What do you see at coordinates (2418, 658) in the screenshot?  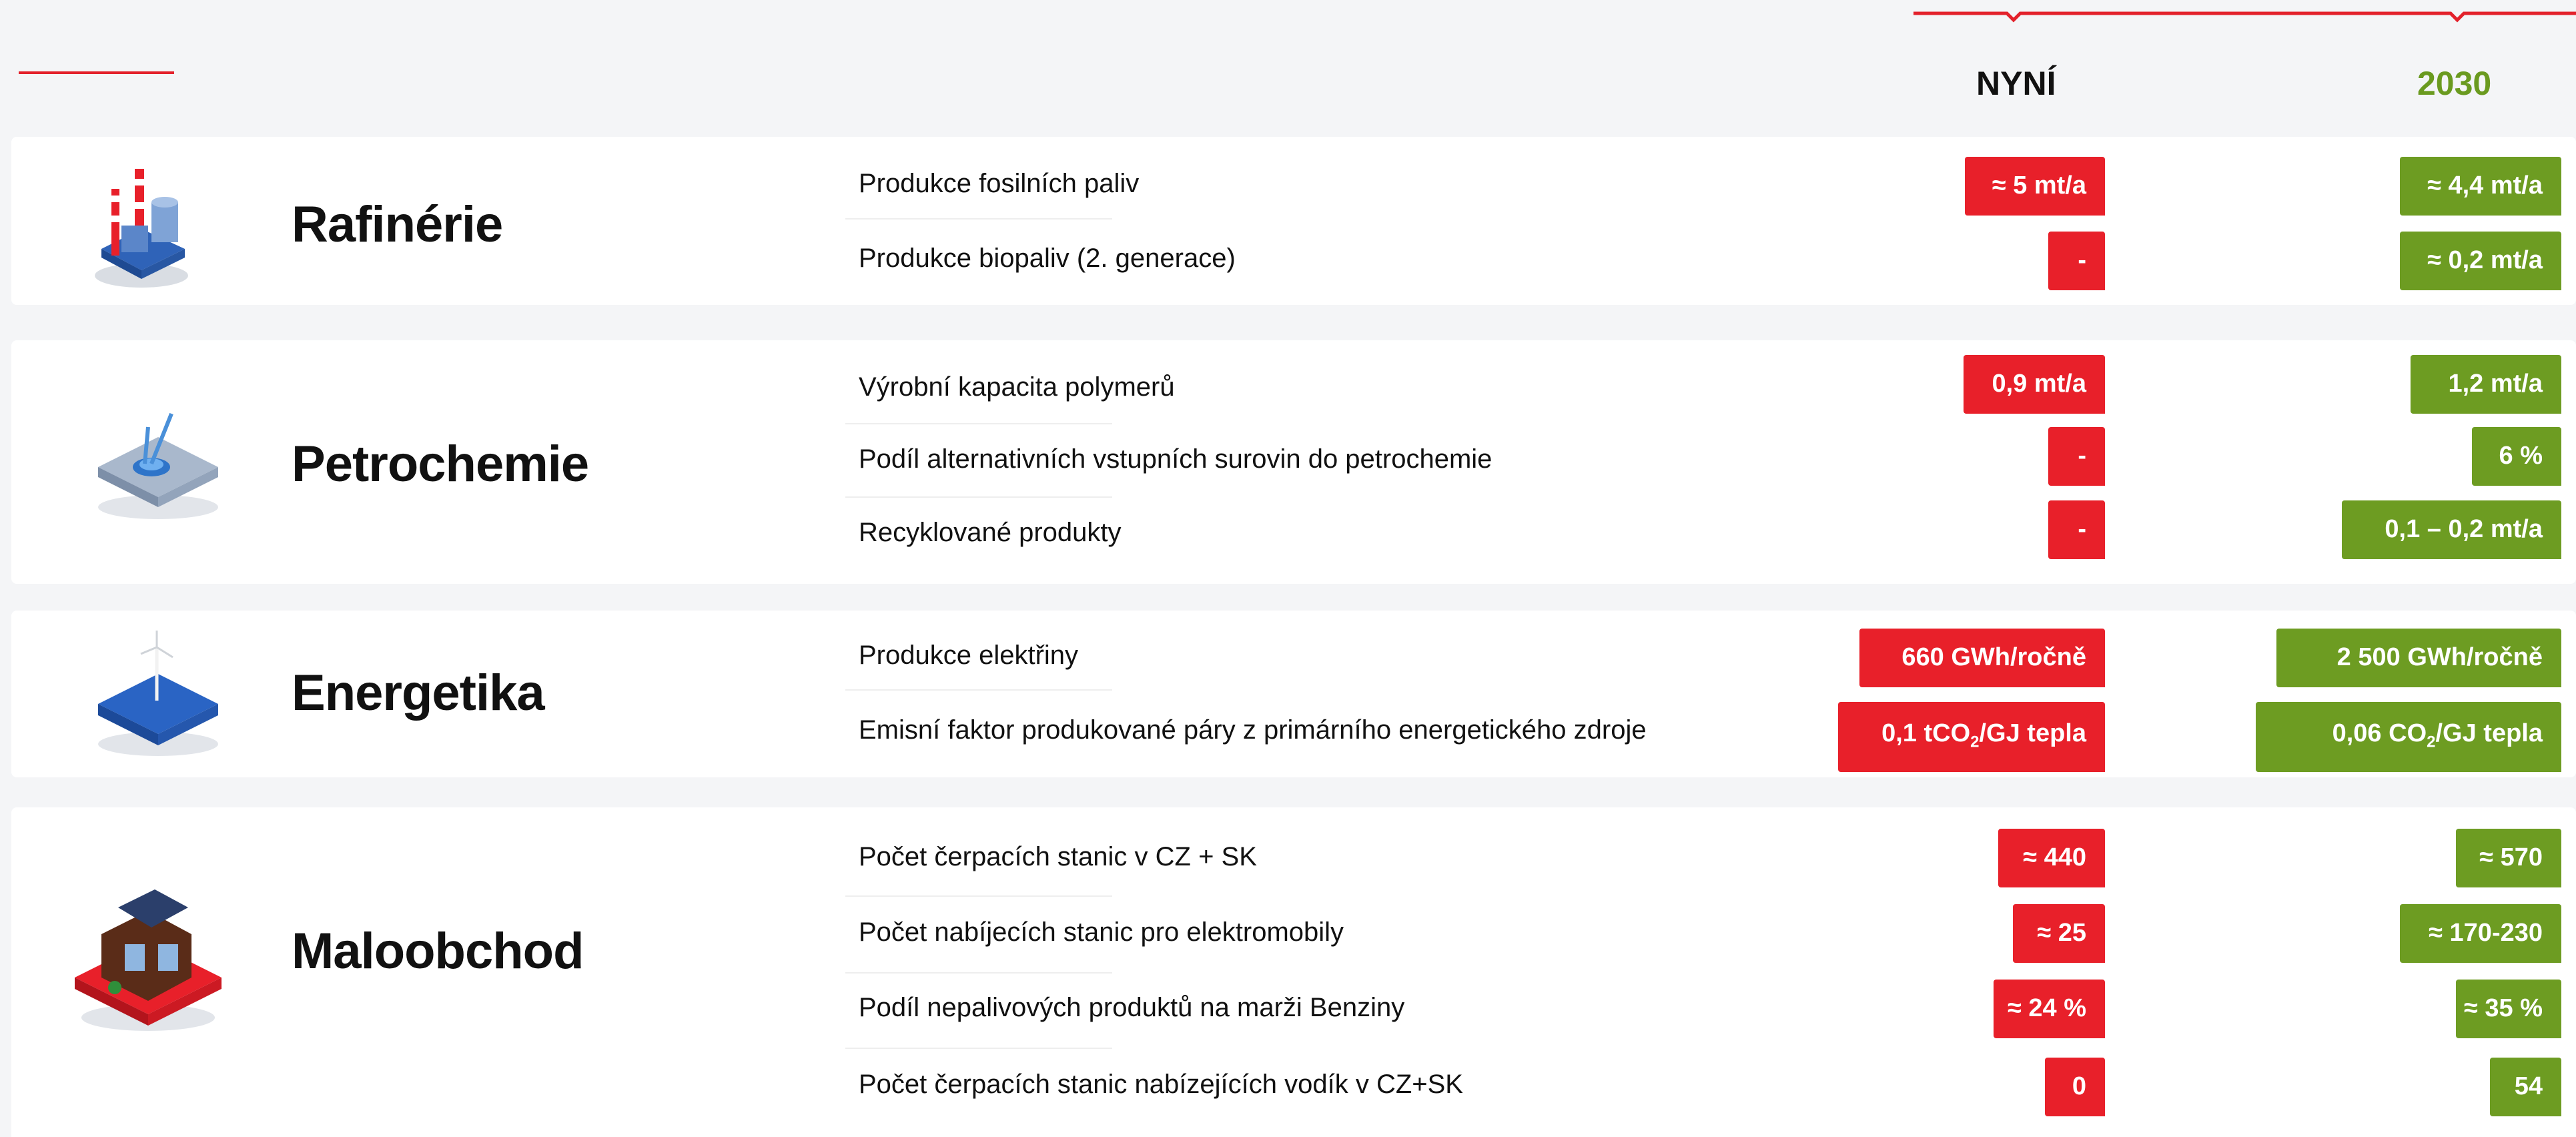 I see `value-2030-badge: 2 500 GWh/ročně` at bounding box center [2418, 658].